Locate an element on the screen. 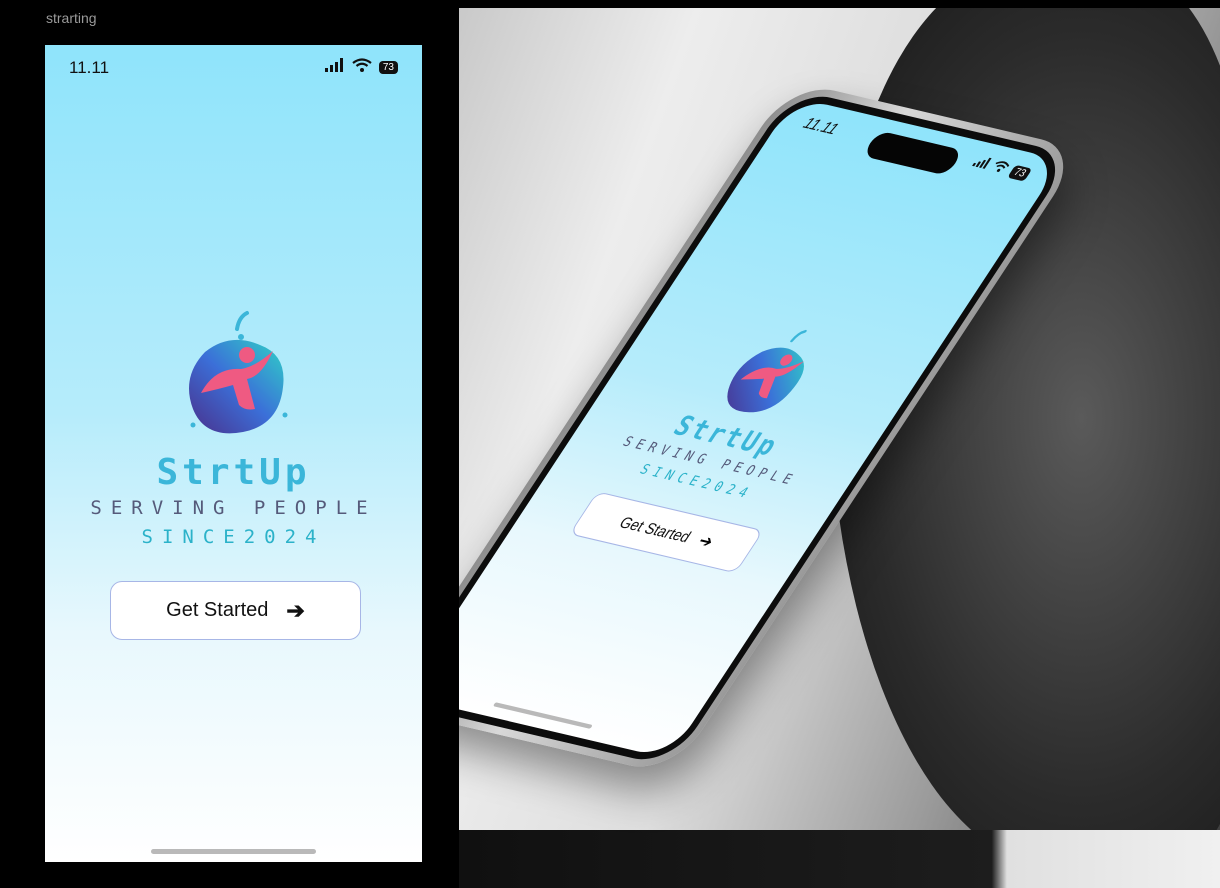 This screenshot has height=888, width=1220. status-icons: 73 is located at coordinates (361, 67).